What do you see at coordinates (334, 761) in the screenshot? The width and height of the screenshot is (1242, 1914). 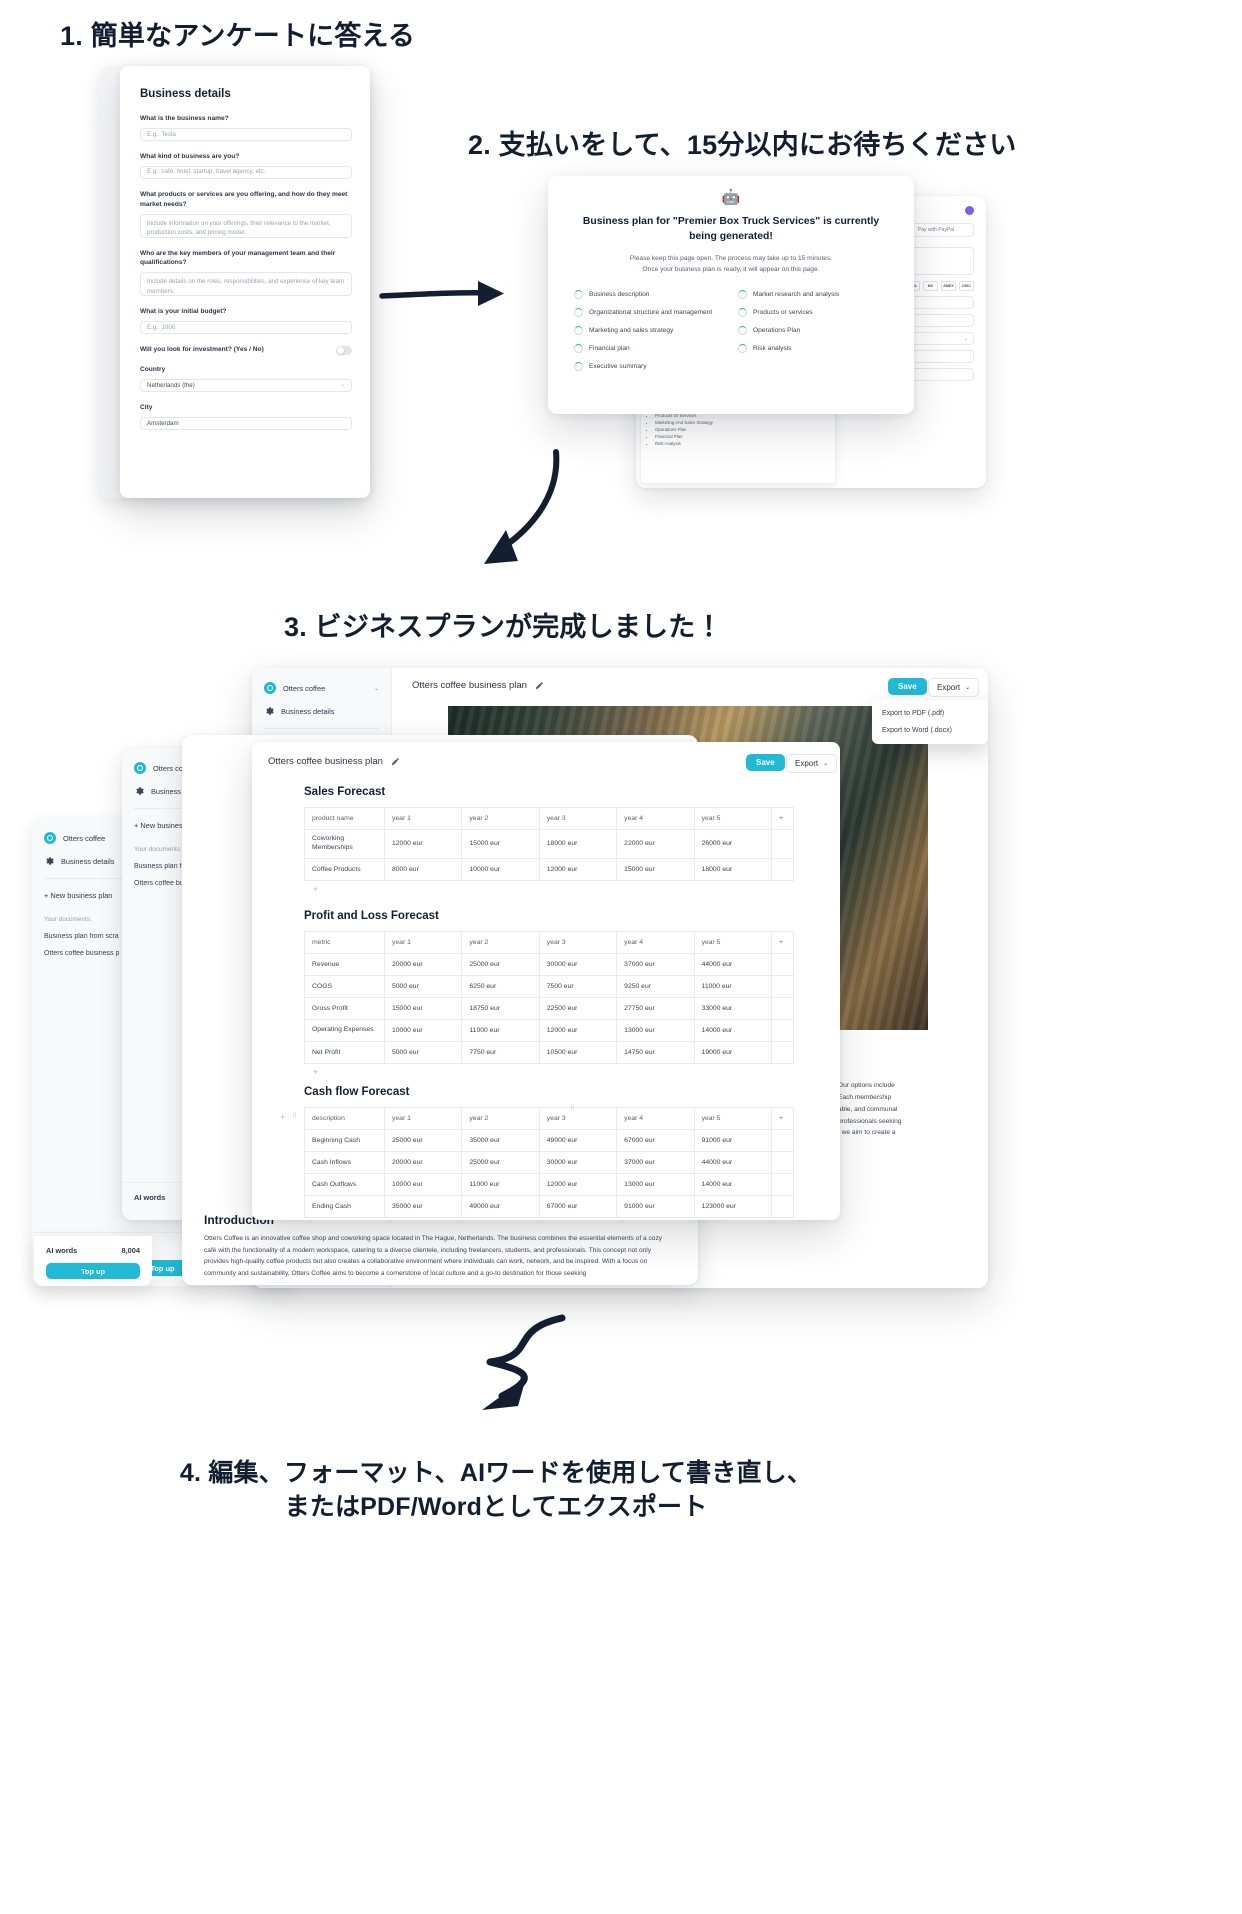 I see `document-title-tables: Otters coffee business plan` at bounding box center [334, 761].